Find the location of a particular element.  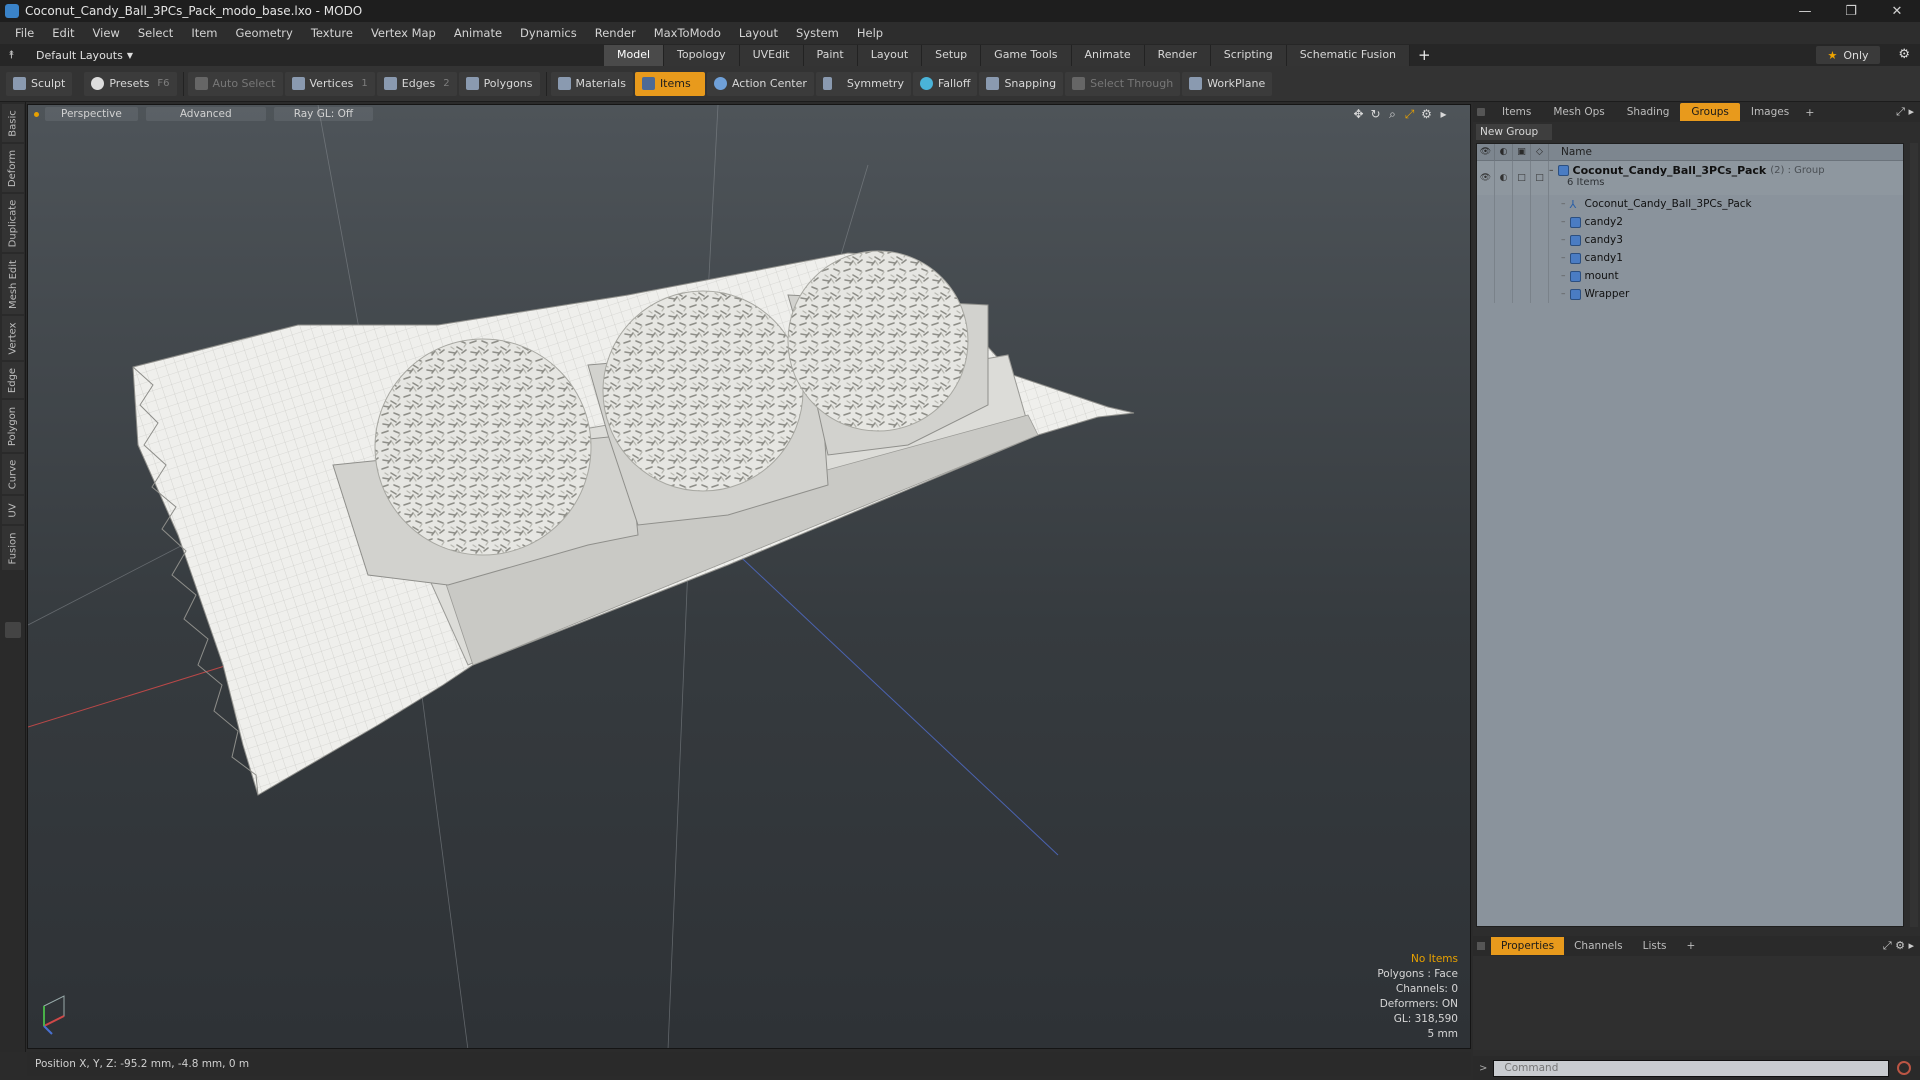

items-button: Items is located at coordinates (669, 83).